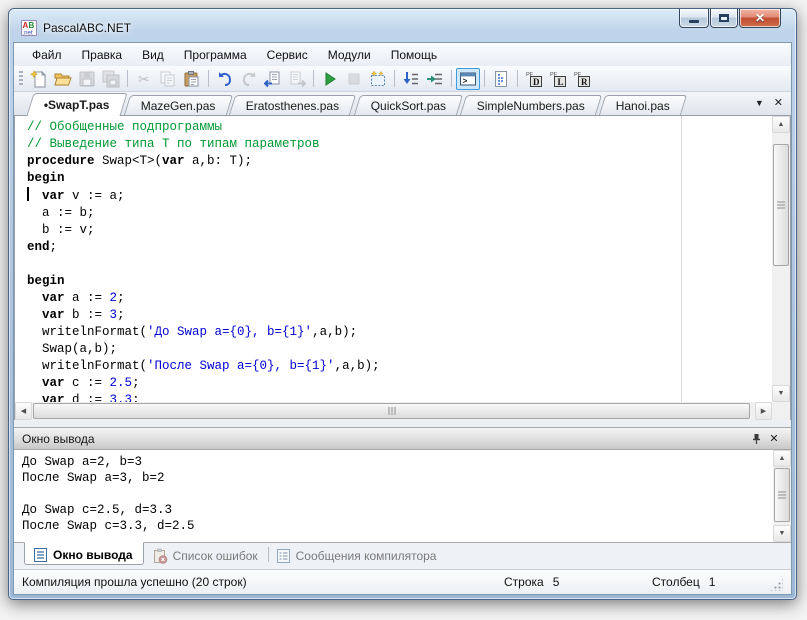 The width and height of the screenshot is (807, 620). I want to click on redo-icon, so click(249, 79).